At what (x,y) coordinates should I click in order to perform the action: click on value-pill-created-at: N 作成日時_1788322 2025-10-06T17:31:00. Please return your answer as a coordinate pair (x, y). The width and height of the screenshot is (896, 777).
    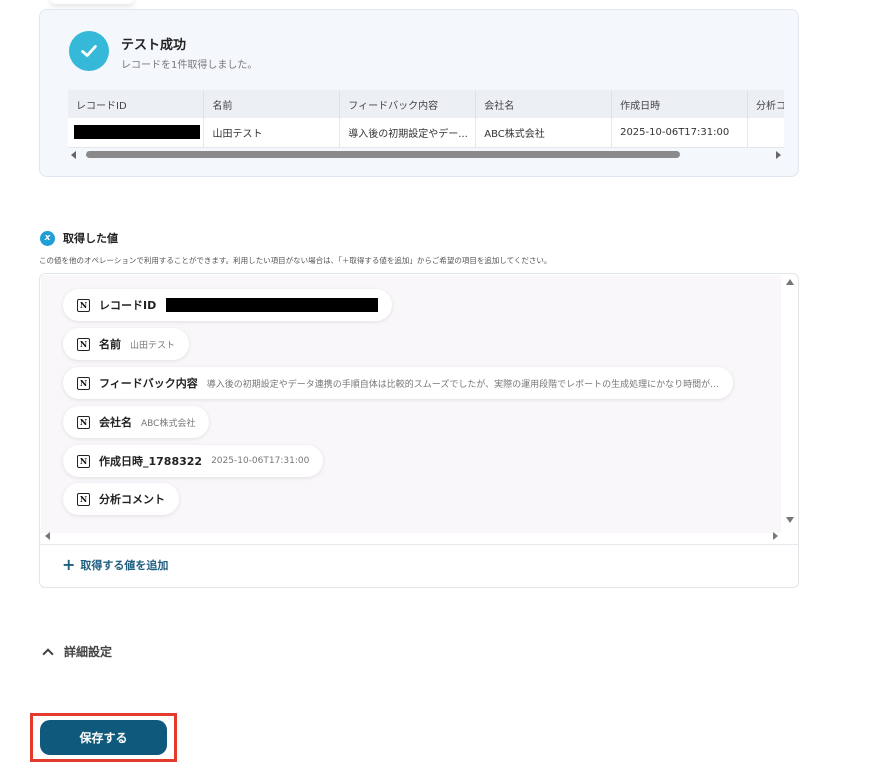
    Looking at the image, I should click on (193, 461).